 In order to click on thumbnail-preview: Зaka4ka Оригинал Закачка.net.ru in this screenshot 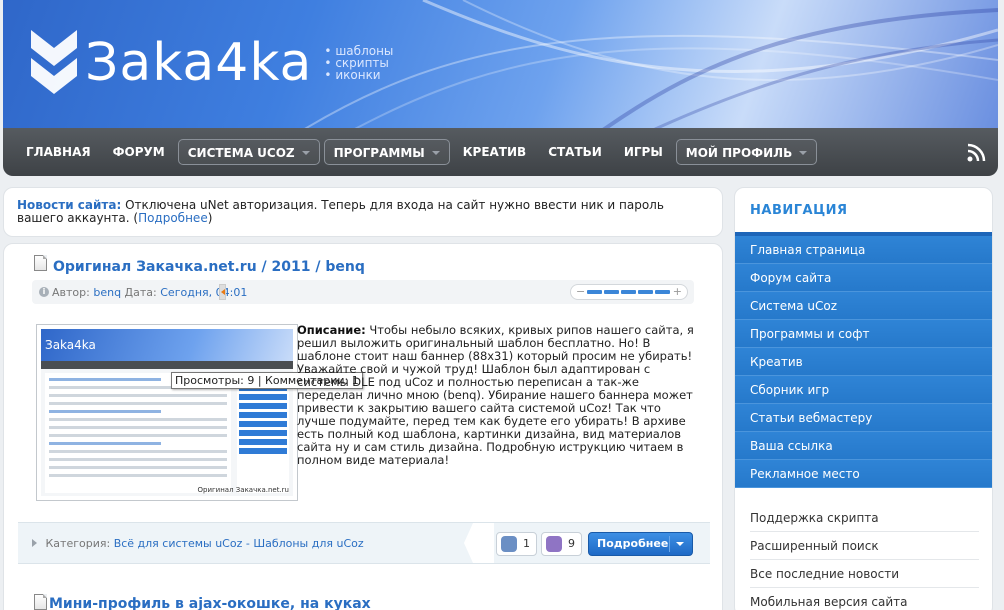, I will do `click(167, 412)`.